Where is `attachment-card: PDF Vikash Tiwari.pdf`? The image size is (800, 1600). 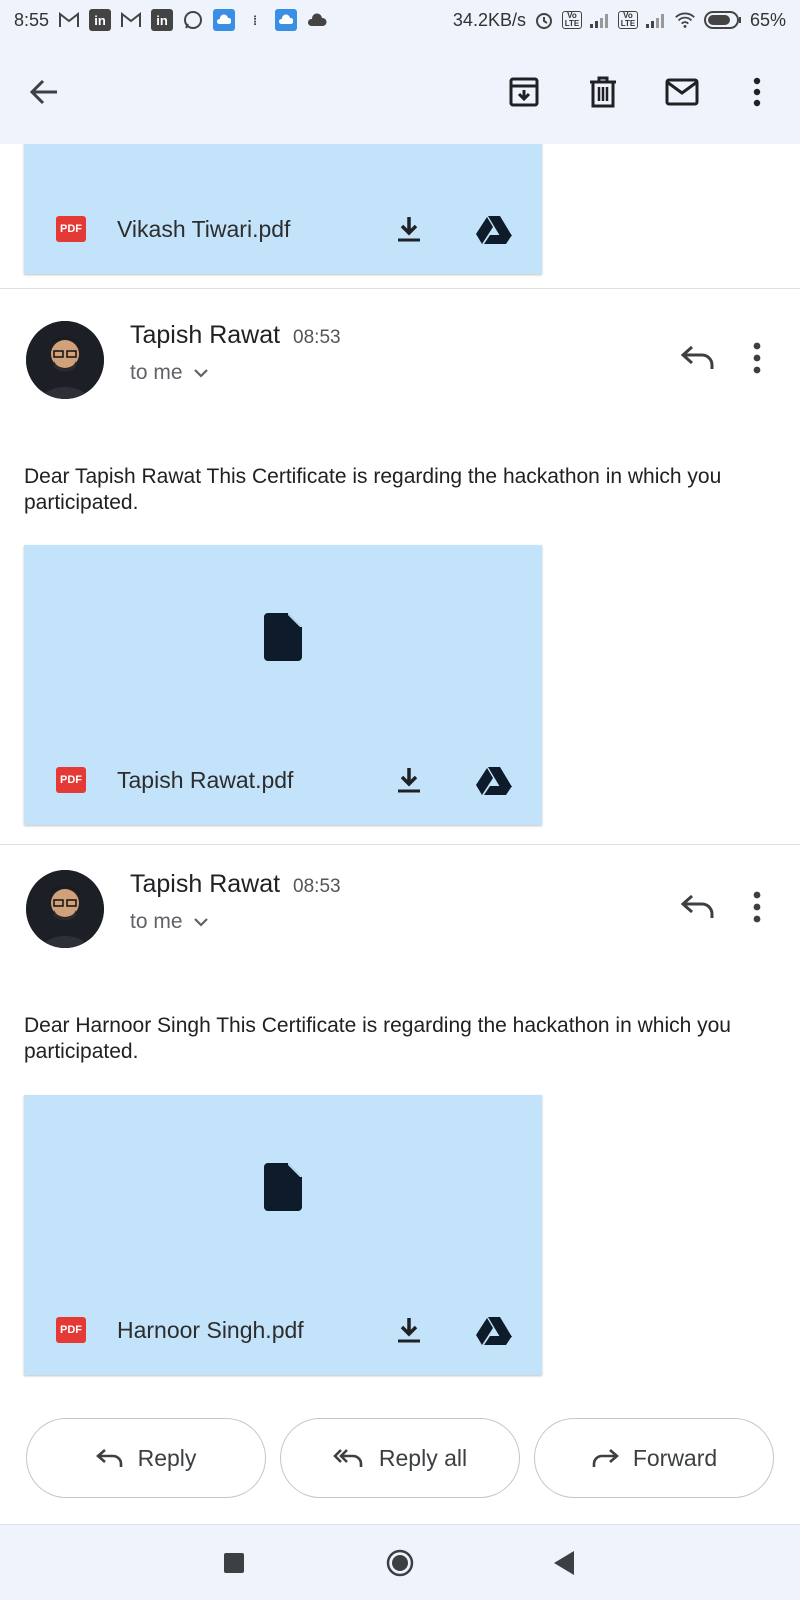
attachment-card: PDF Vikash Tiwari.pdf is located at coordinates (283, 209).